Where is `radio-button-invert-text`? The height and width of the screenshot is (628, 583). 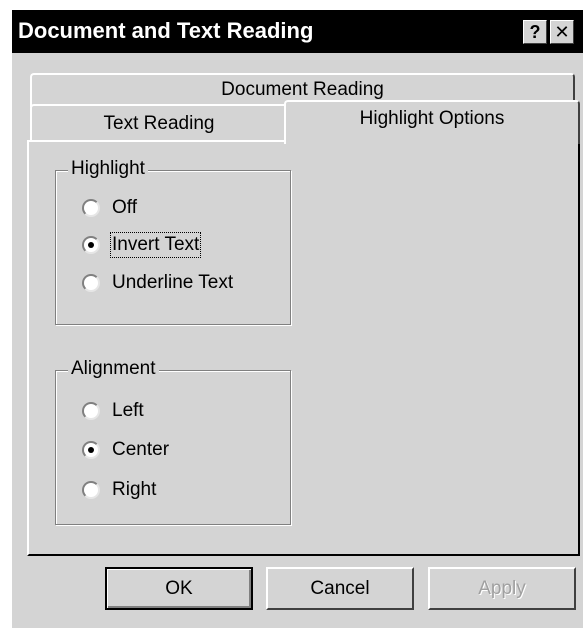
radio-button-invert-text is located at coordinates (91, 245).